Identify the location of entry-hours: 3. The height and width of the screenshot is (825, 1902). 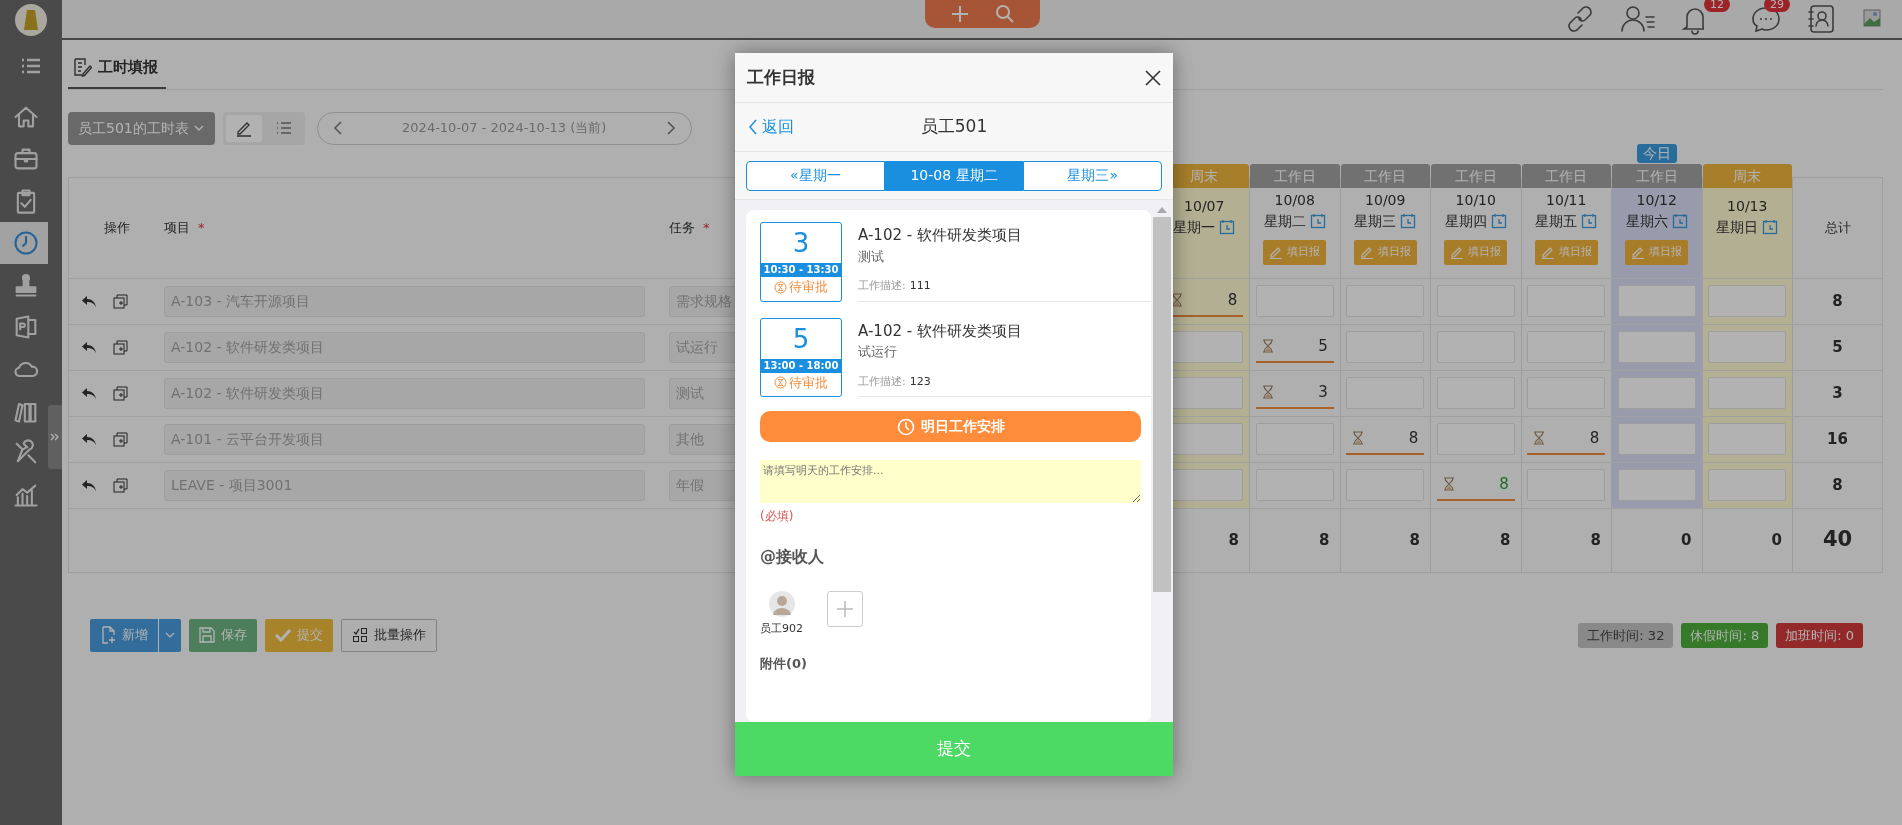
(801, 243).